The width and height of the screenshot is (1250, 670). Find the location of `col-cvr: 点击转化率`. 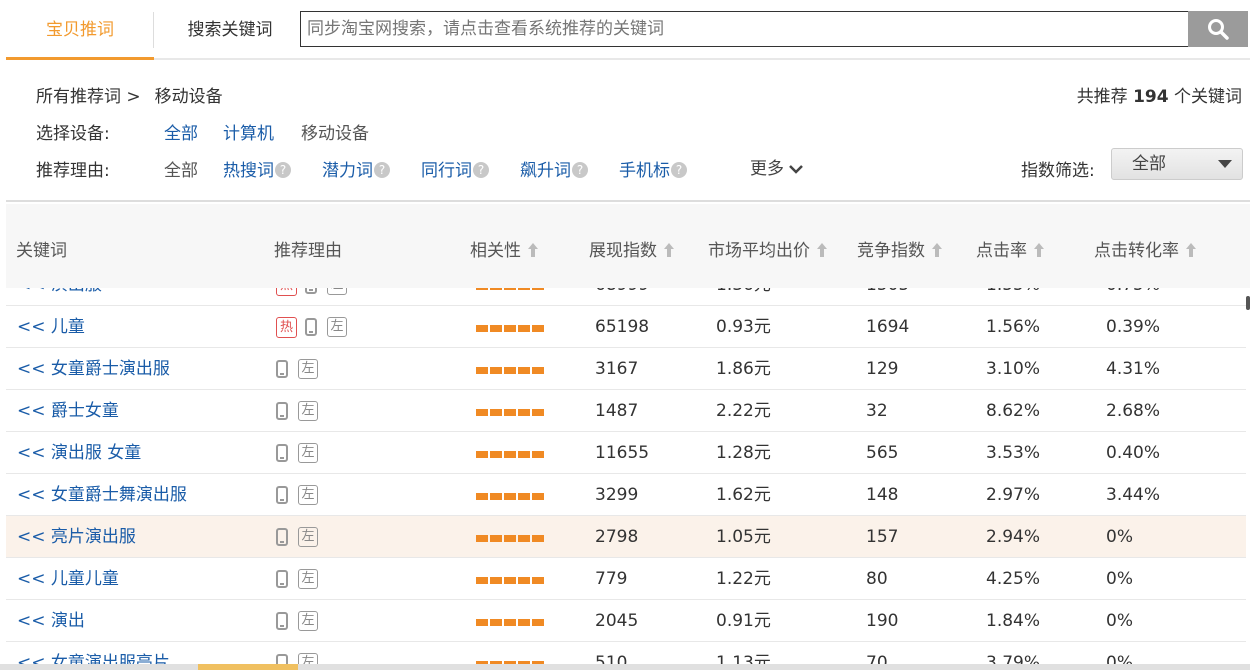

col-cvr: 点击转化率 is located at coordinates (1145, 248).